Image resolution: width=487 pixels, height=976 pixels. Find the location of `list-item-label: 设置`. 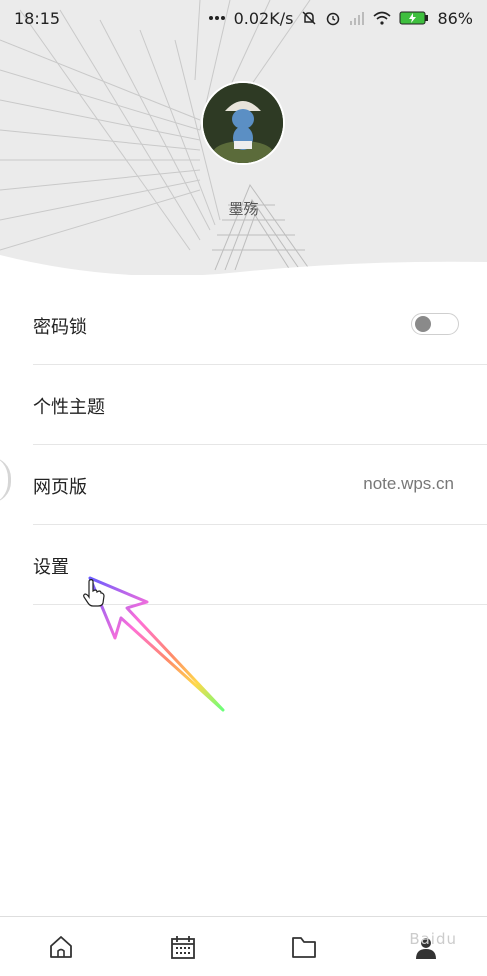

list-item-label: 设置 is located at coordinates (51, 567).